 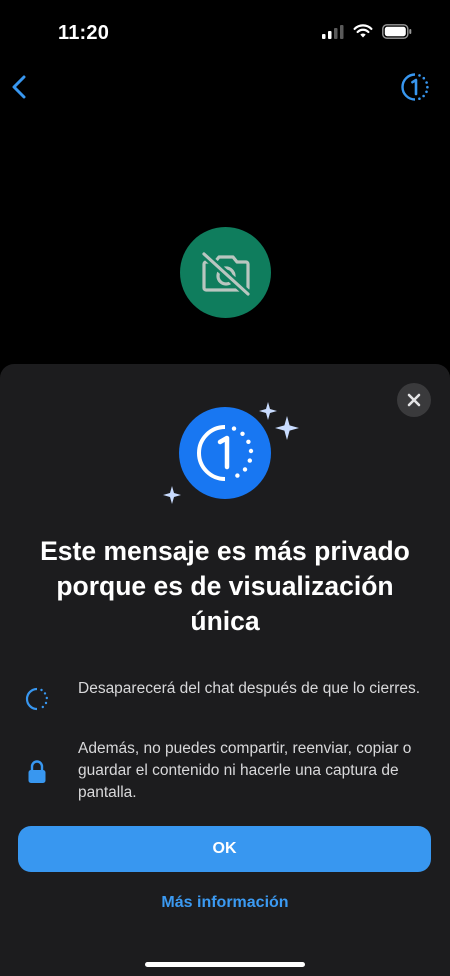 I want to click on view-once-illustration, so click(x=235, y=457).